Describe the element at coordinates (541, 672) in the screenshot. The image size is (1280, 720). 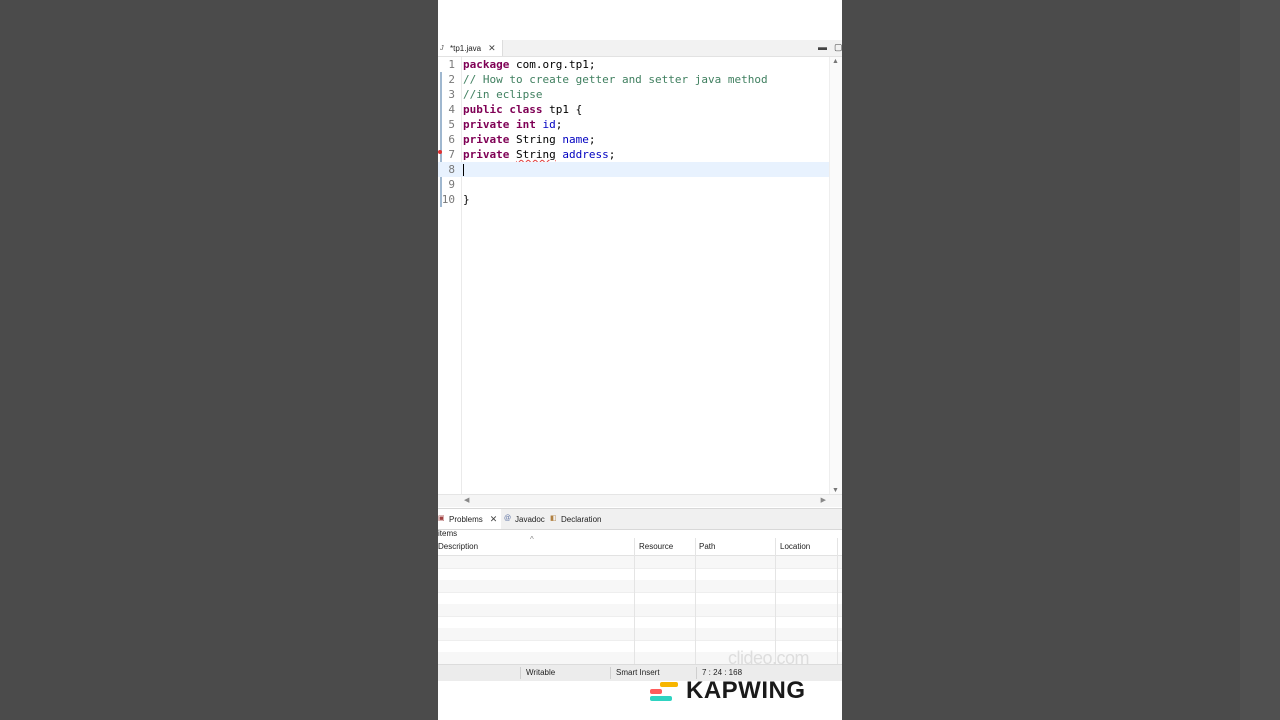
I see `status-writable: Writable` at that location.